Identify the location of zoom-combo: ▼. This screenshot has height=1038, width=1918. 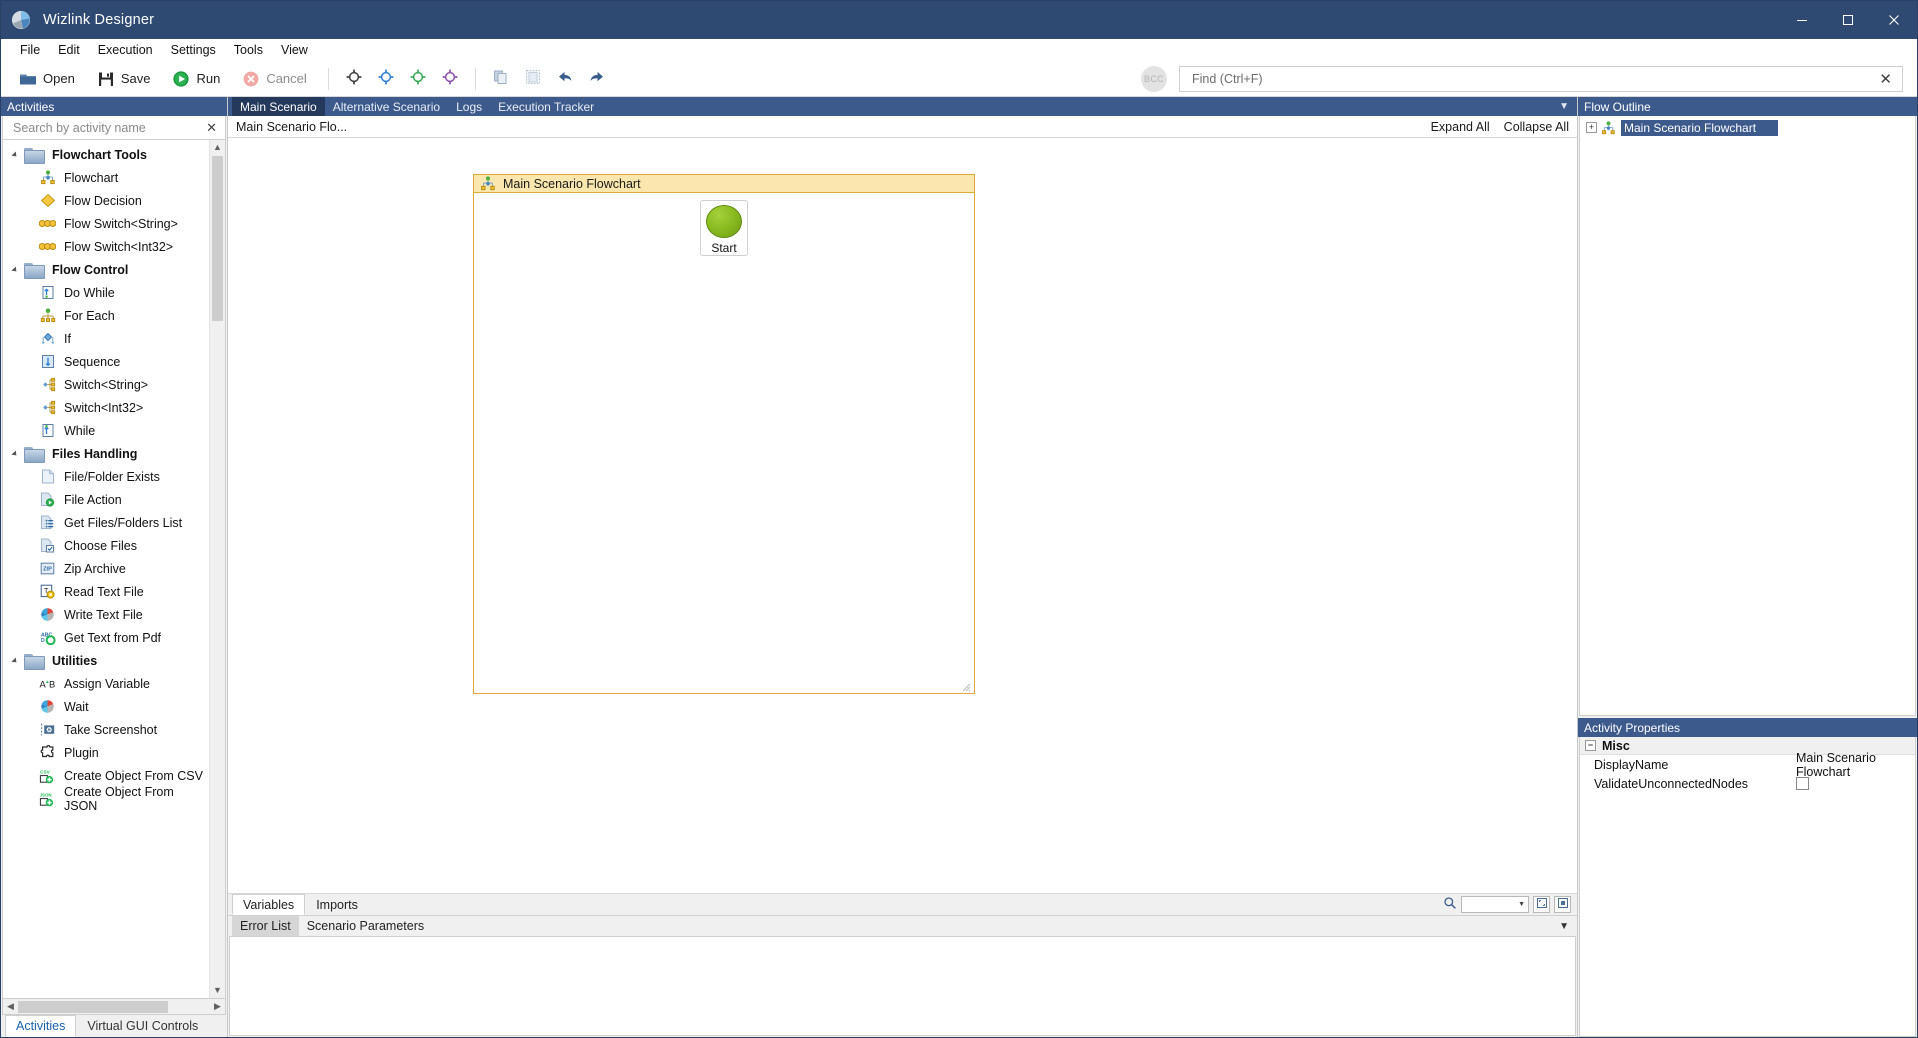
(1495, 904).